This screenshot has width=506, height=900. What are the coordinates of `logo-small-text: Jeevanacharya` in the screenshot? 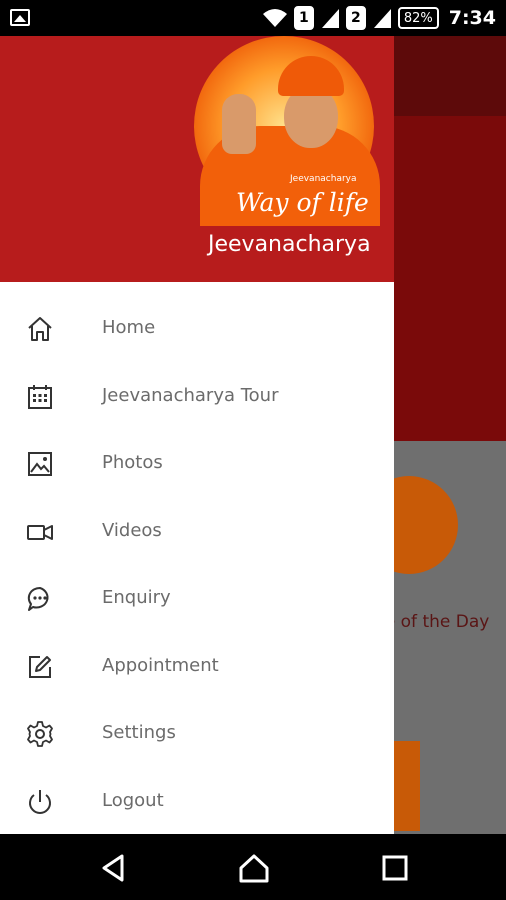 It's located at (323, 179).